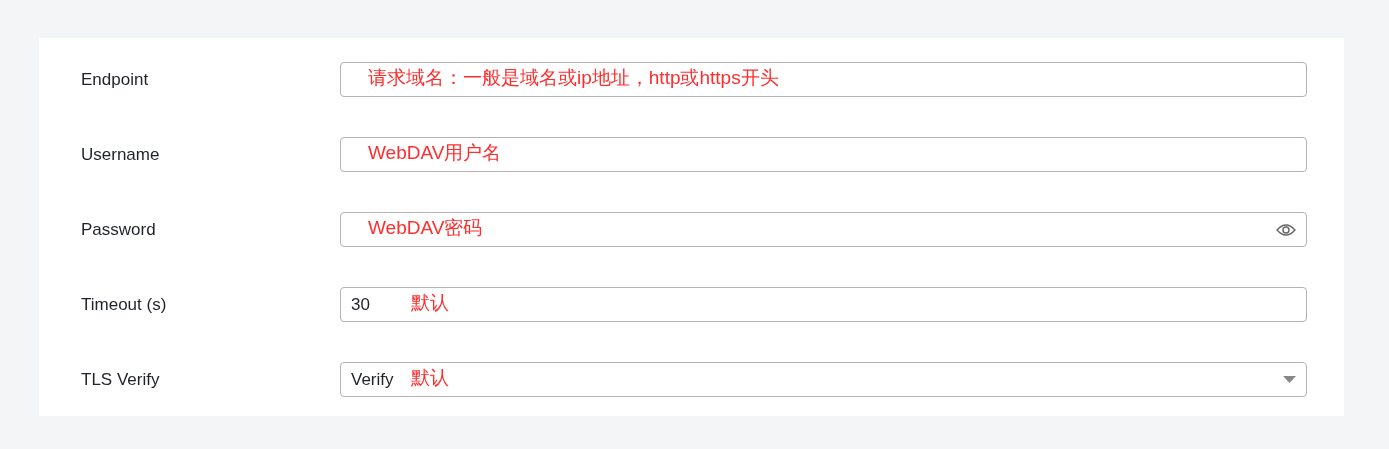 The width and height of the screenshot is (1389, 449). Describe the element at coordinates (115, 79) in the screenshot. I see `field-label: Endpoint` at that location.